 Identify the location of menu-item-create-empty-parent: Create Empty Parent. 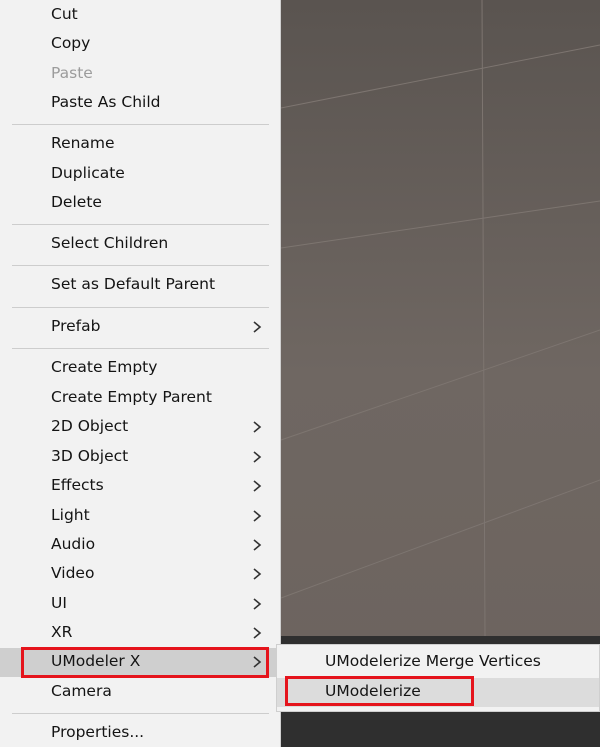
(140, 398).